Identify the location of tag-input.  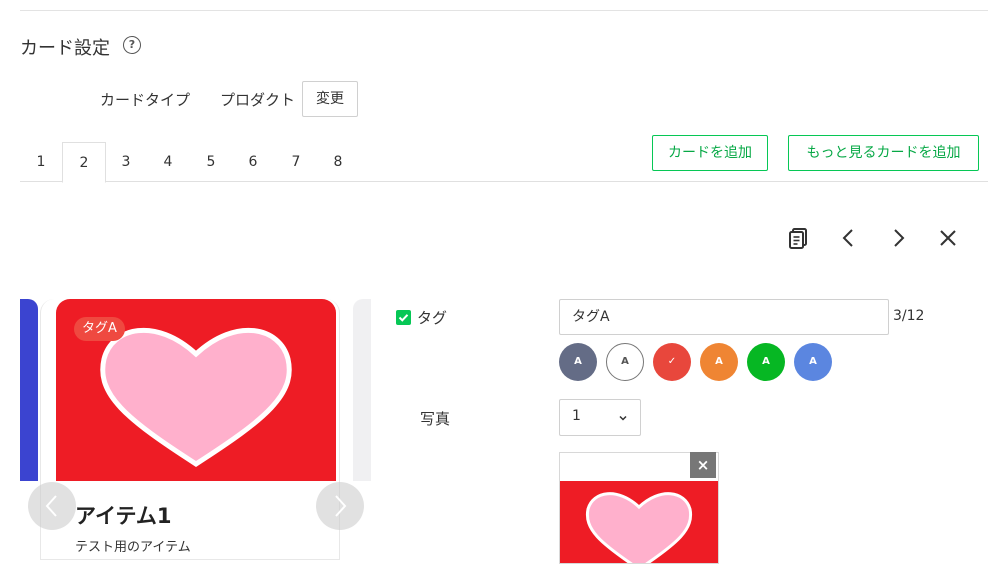
(722, 316).